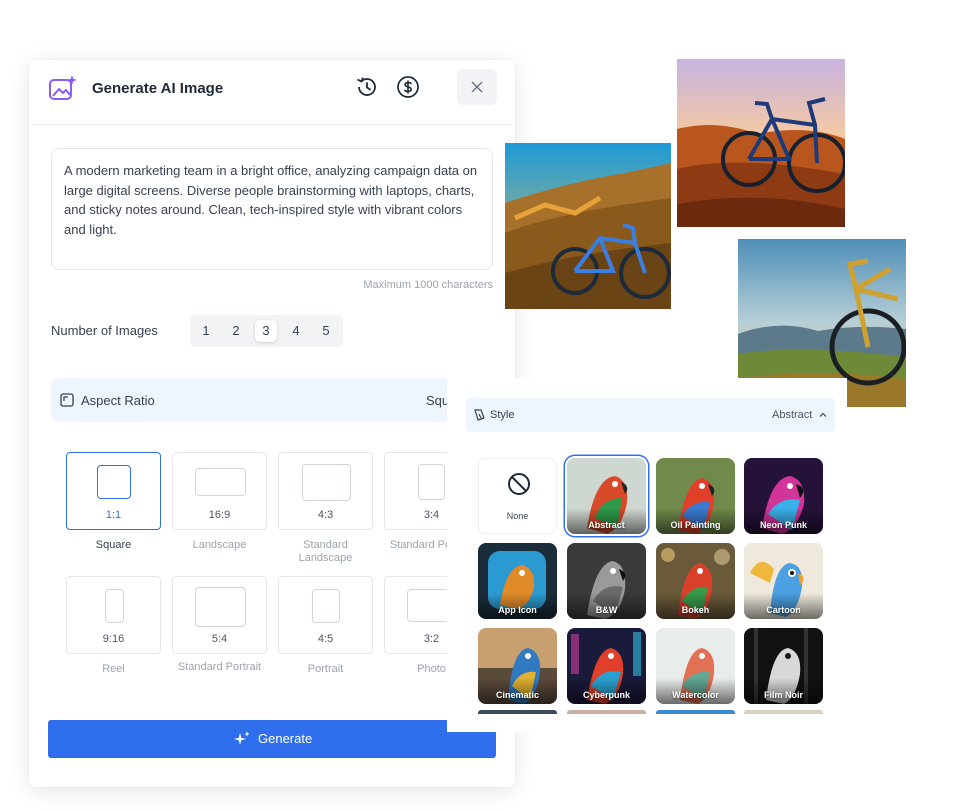  Describe the element at coordinates (436, 400) in the screenshot. I see `aspect-ratio-value: Square` at that location.